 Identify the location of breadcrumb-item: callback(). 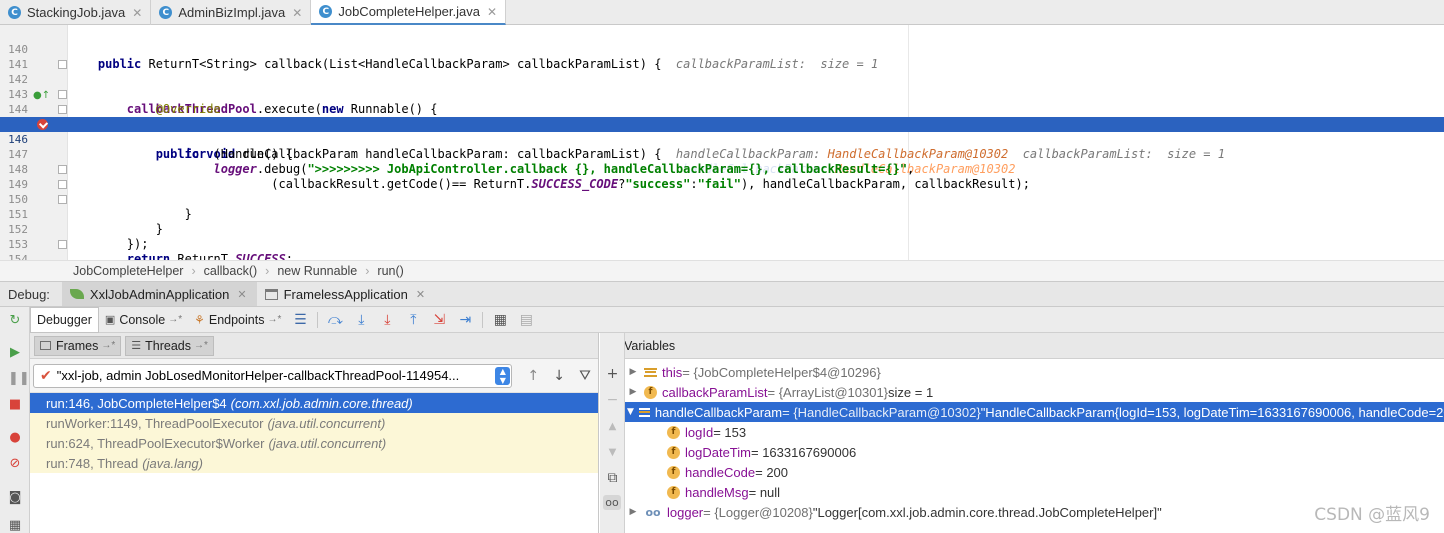
(231, 271).